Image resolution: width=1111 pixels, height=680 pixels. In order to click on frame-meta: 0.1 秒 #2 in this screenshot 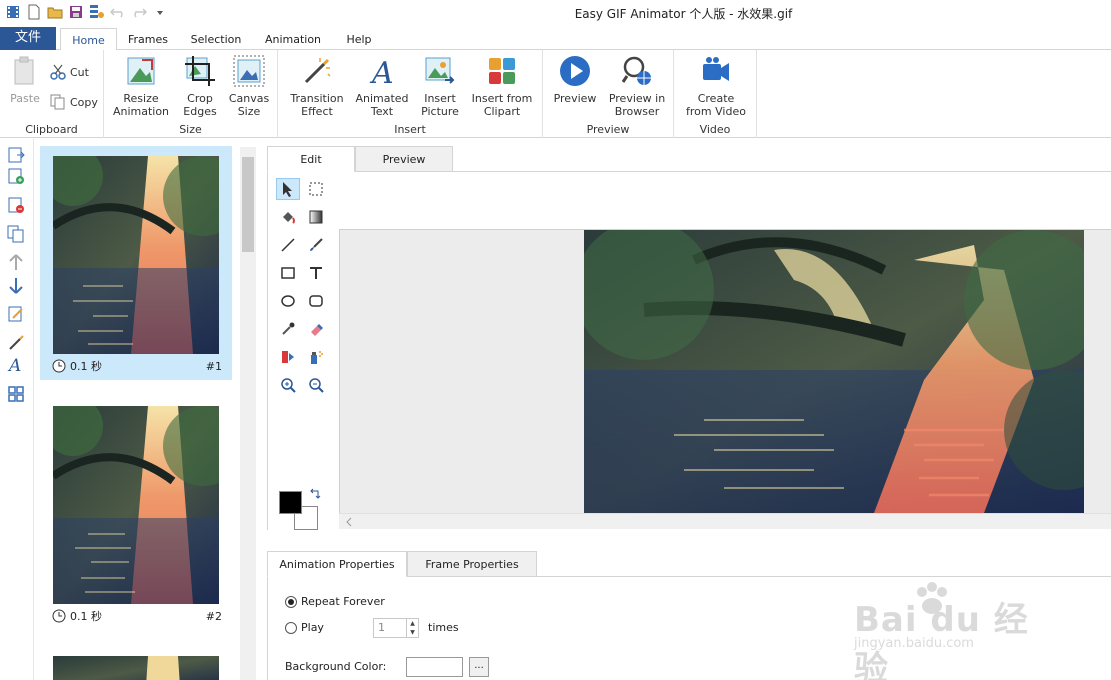, I will do `click(137, 616)`.